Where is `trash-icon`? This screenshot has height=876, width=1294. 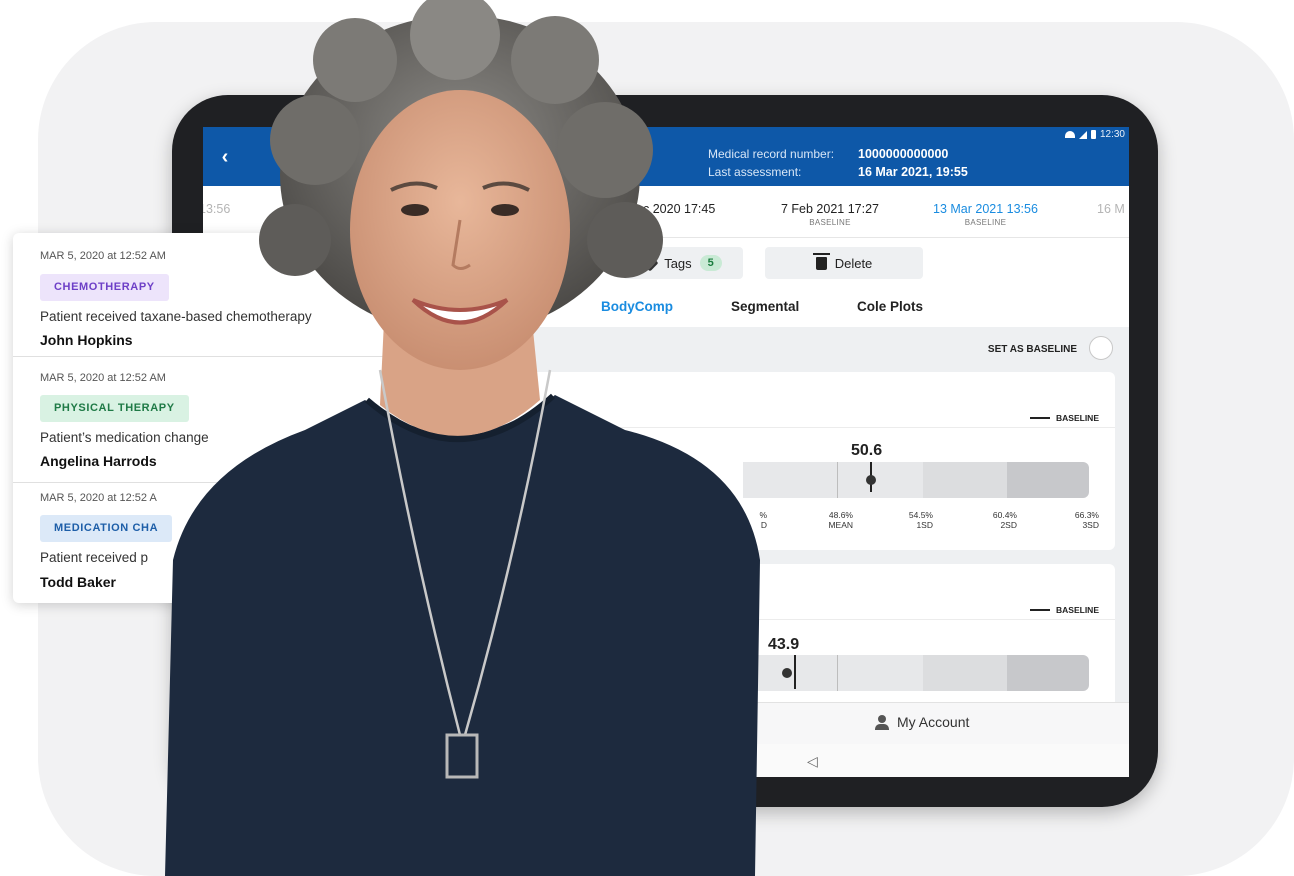 trash-icon is located at coordinates (821, 261).